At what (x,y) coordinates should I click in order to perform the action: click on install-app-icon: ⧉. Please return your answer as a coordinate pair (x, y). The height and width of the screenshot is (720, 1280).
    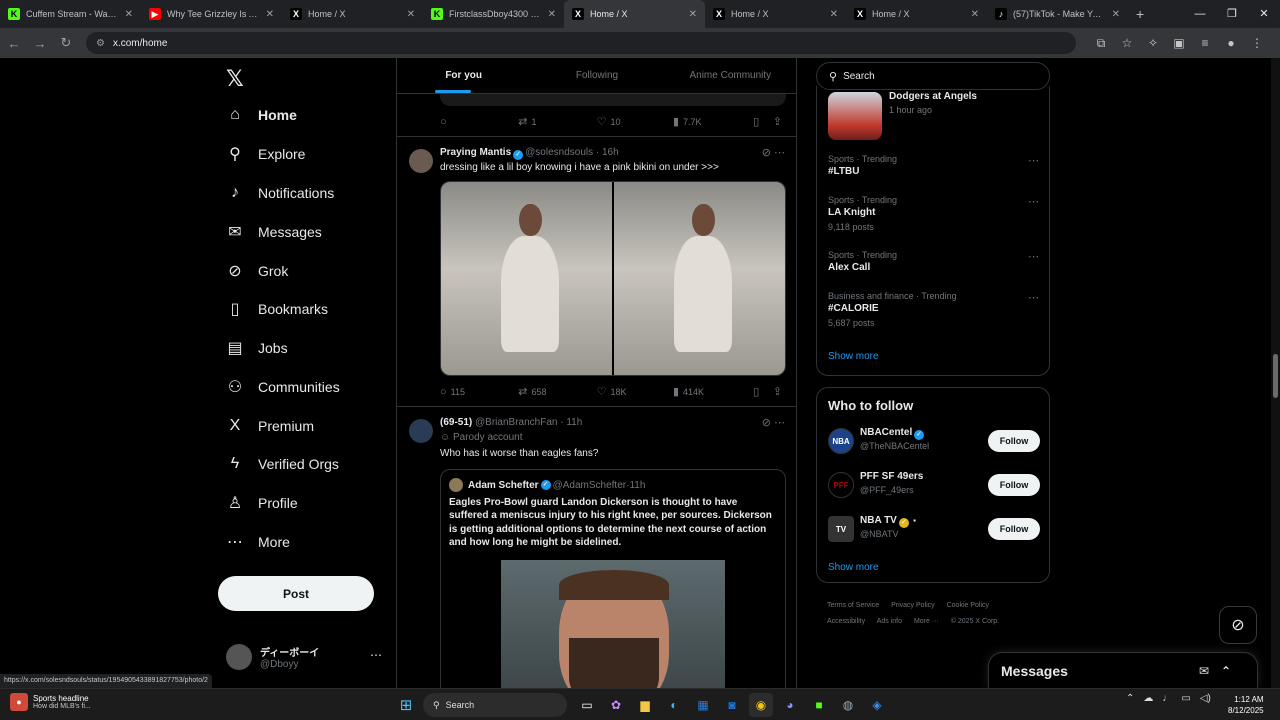
    Looking at the image, I should click on (1101, 43).